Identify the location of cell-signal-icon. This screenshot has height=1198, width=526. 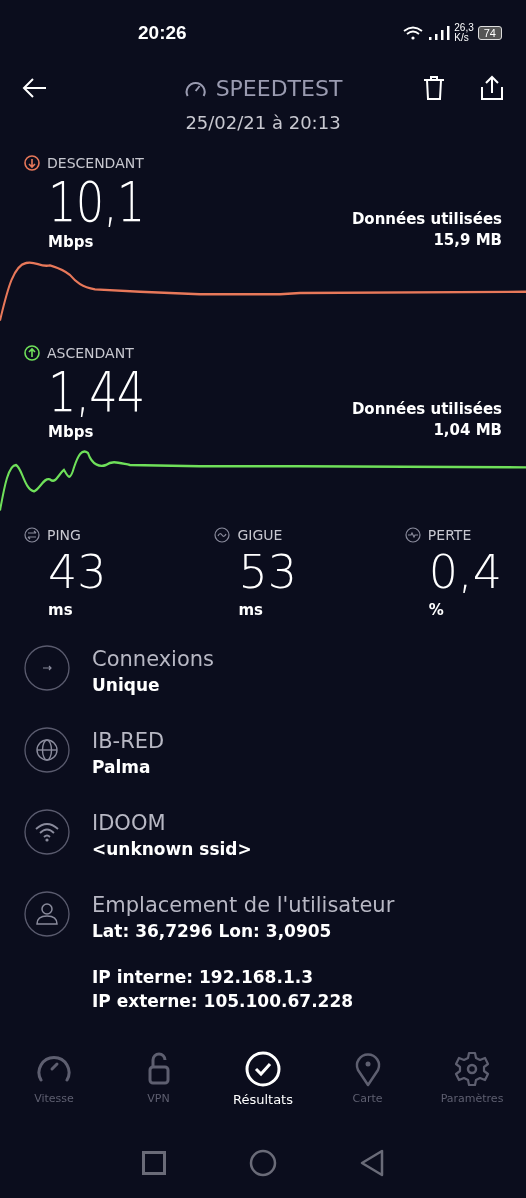
(439, 33).